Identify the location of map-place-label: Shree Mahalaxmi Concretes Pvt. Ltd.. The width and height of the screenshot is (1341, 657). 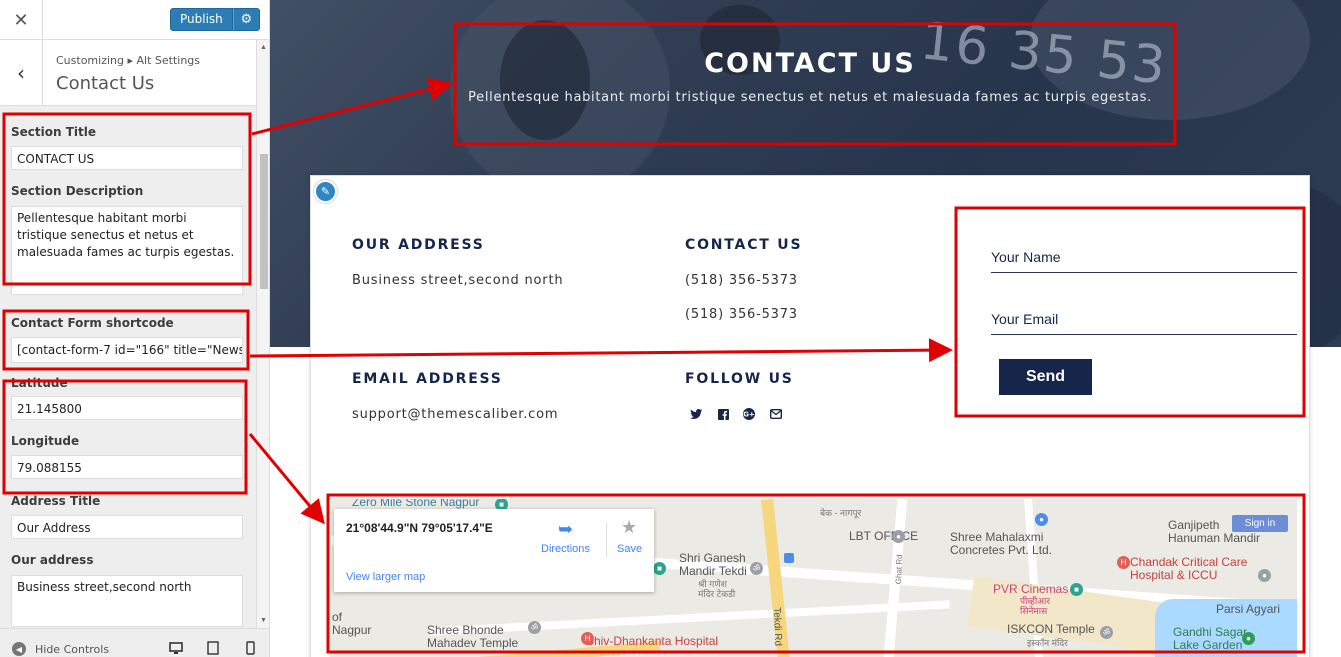
(1001, 543).